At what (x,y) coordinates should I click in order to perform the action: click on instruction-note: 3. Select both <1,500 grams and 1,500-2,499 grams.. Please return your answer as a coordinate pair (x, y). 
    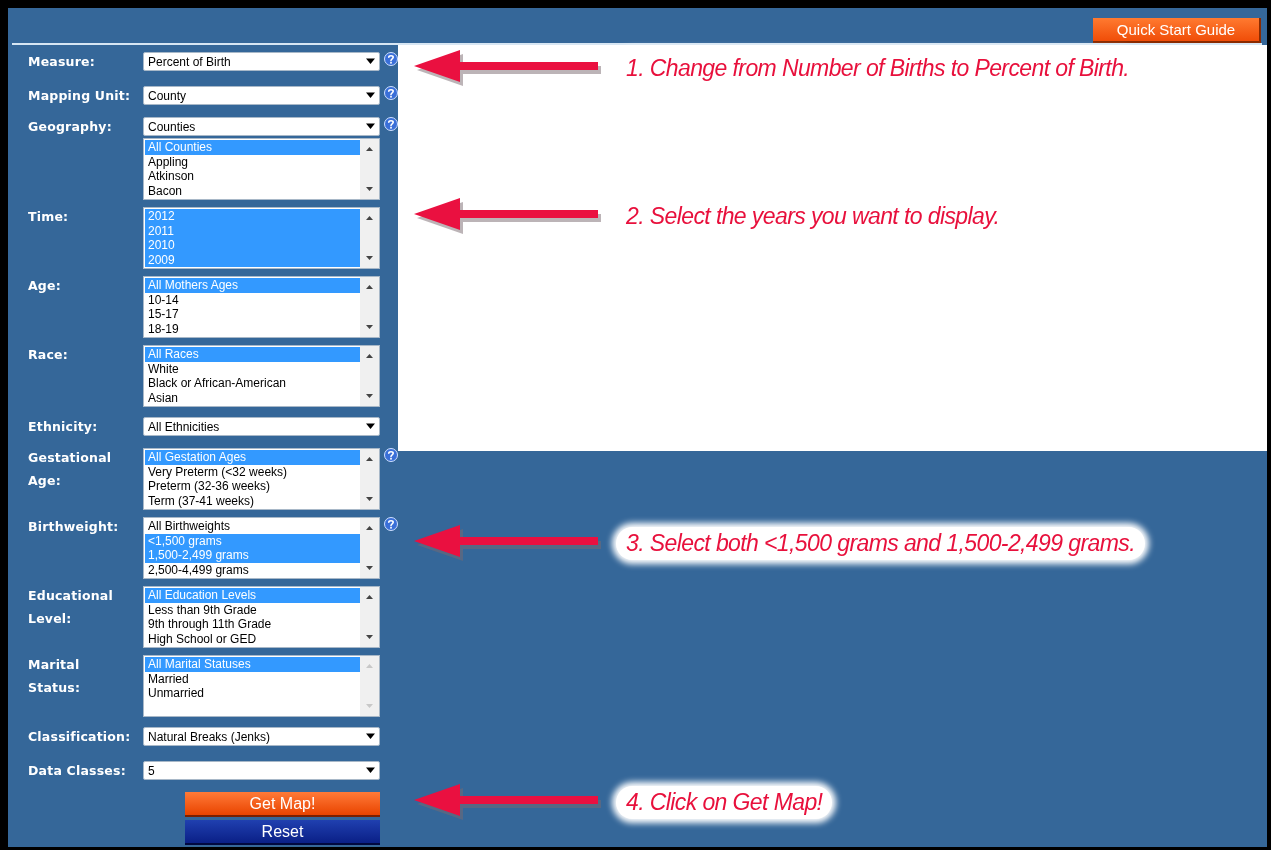
    Looking at the image, I should click on (880, 543).